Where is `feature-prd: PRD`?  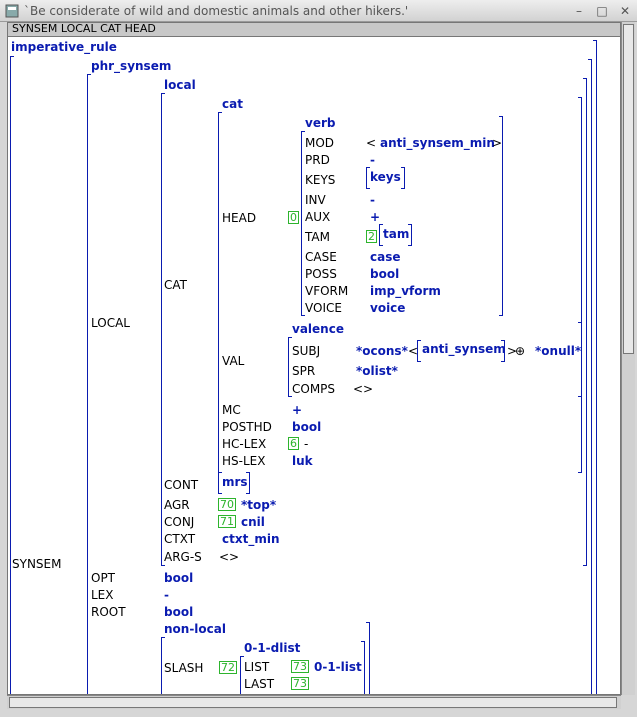 feature-prd: PRD is located at coordinates (317, 160).